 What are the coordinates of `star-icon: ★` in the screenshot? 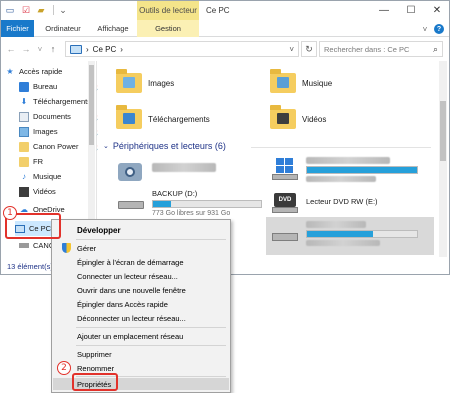 It's located at (10, 71).